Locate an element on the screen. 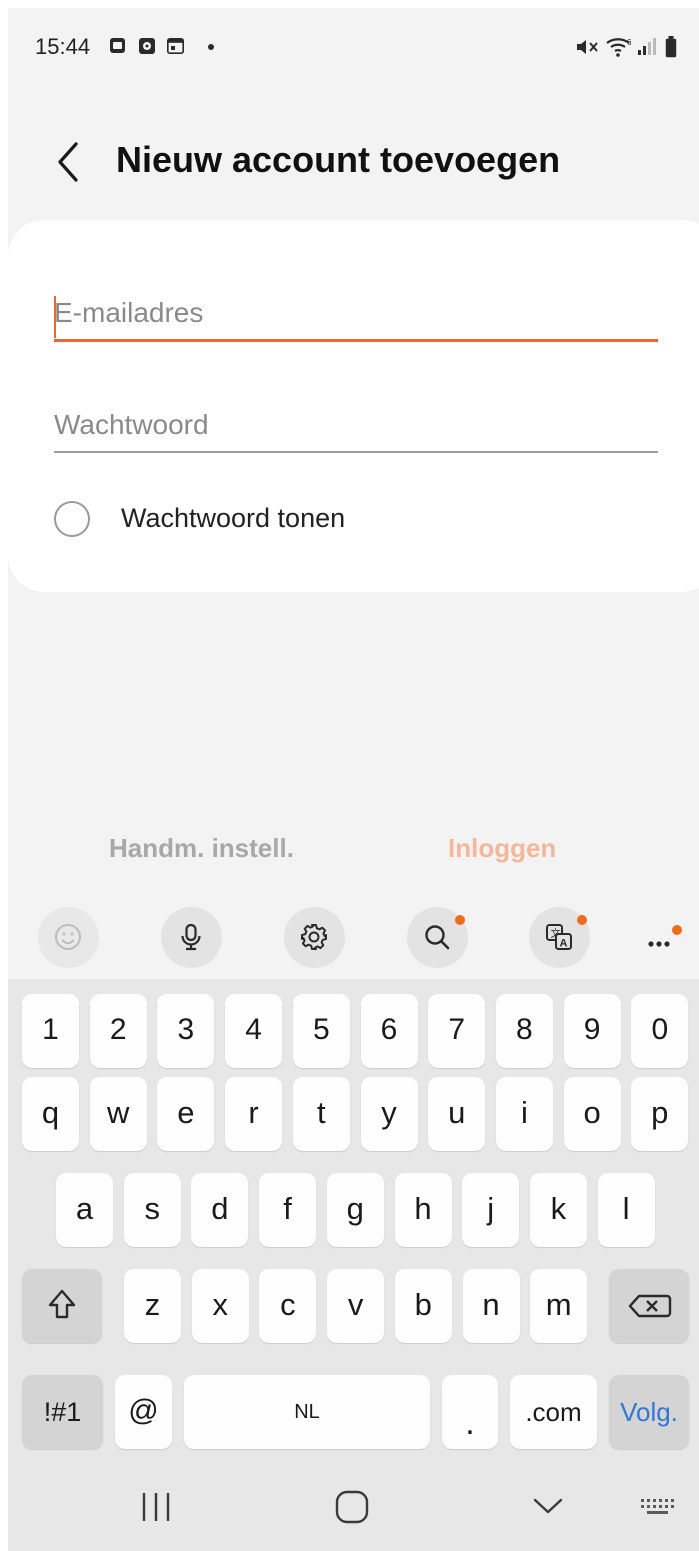 This screenshot has width=699, height=1551. space-key: NL is located at coordinates (307, 1412).